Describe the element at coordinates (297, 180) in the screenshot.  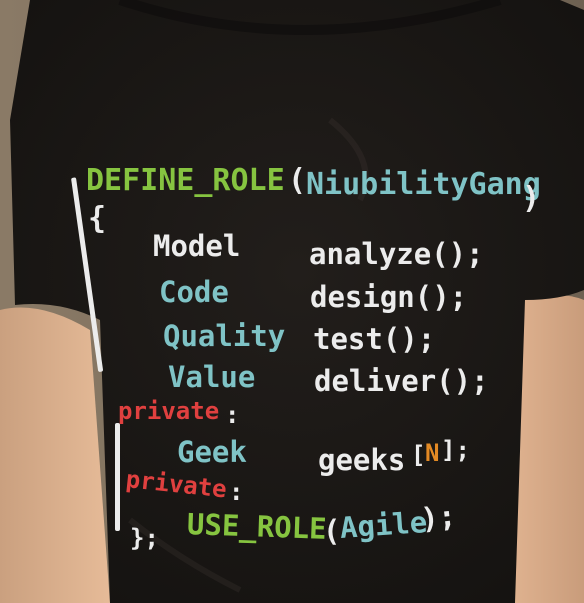
I see `open-paren: (` at that location.